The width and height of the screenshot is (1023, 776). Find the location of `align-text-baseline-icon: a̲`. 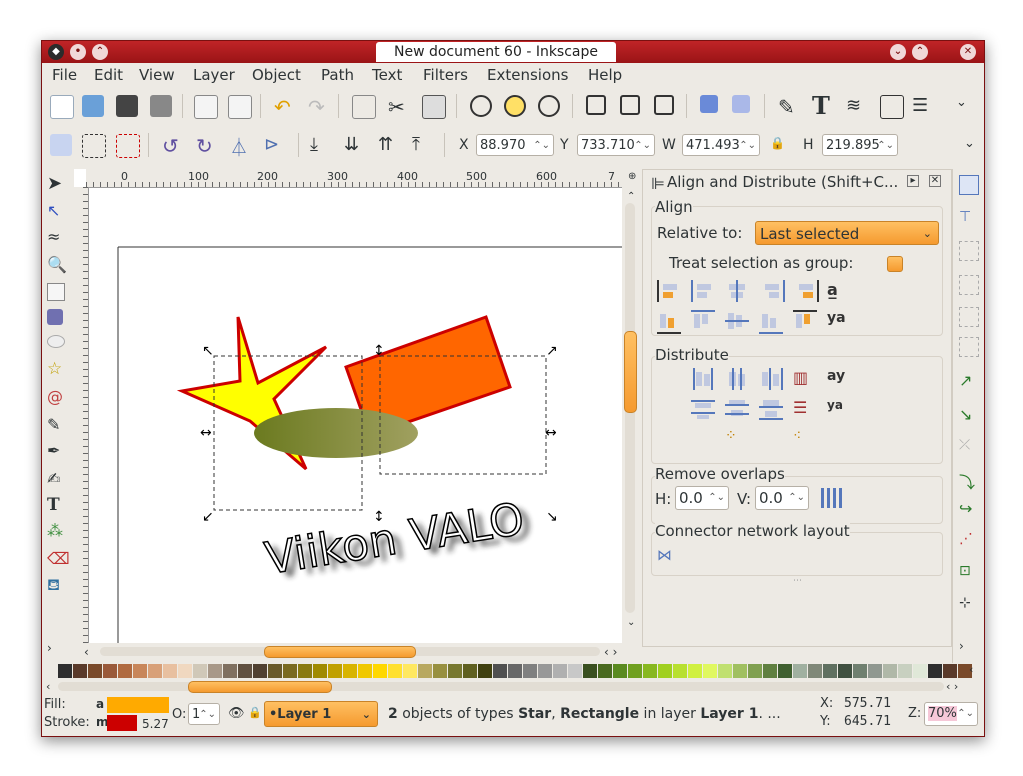

align-text-baseline-icon: a̲ is located at coordinates (839, 291).